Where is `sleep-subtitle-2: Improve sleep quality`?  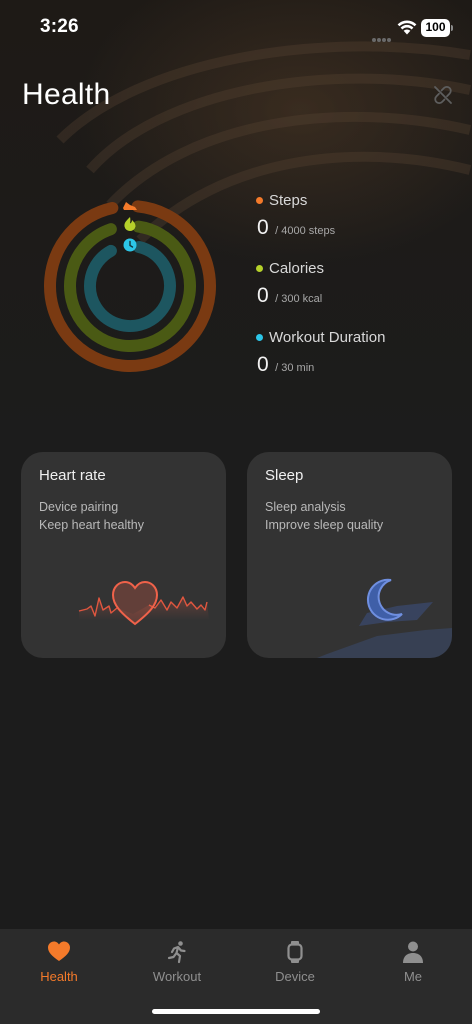
sleep-subtitle-2: Improve sleep quality is located at coordinates (324, 525).